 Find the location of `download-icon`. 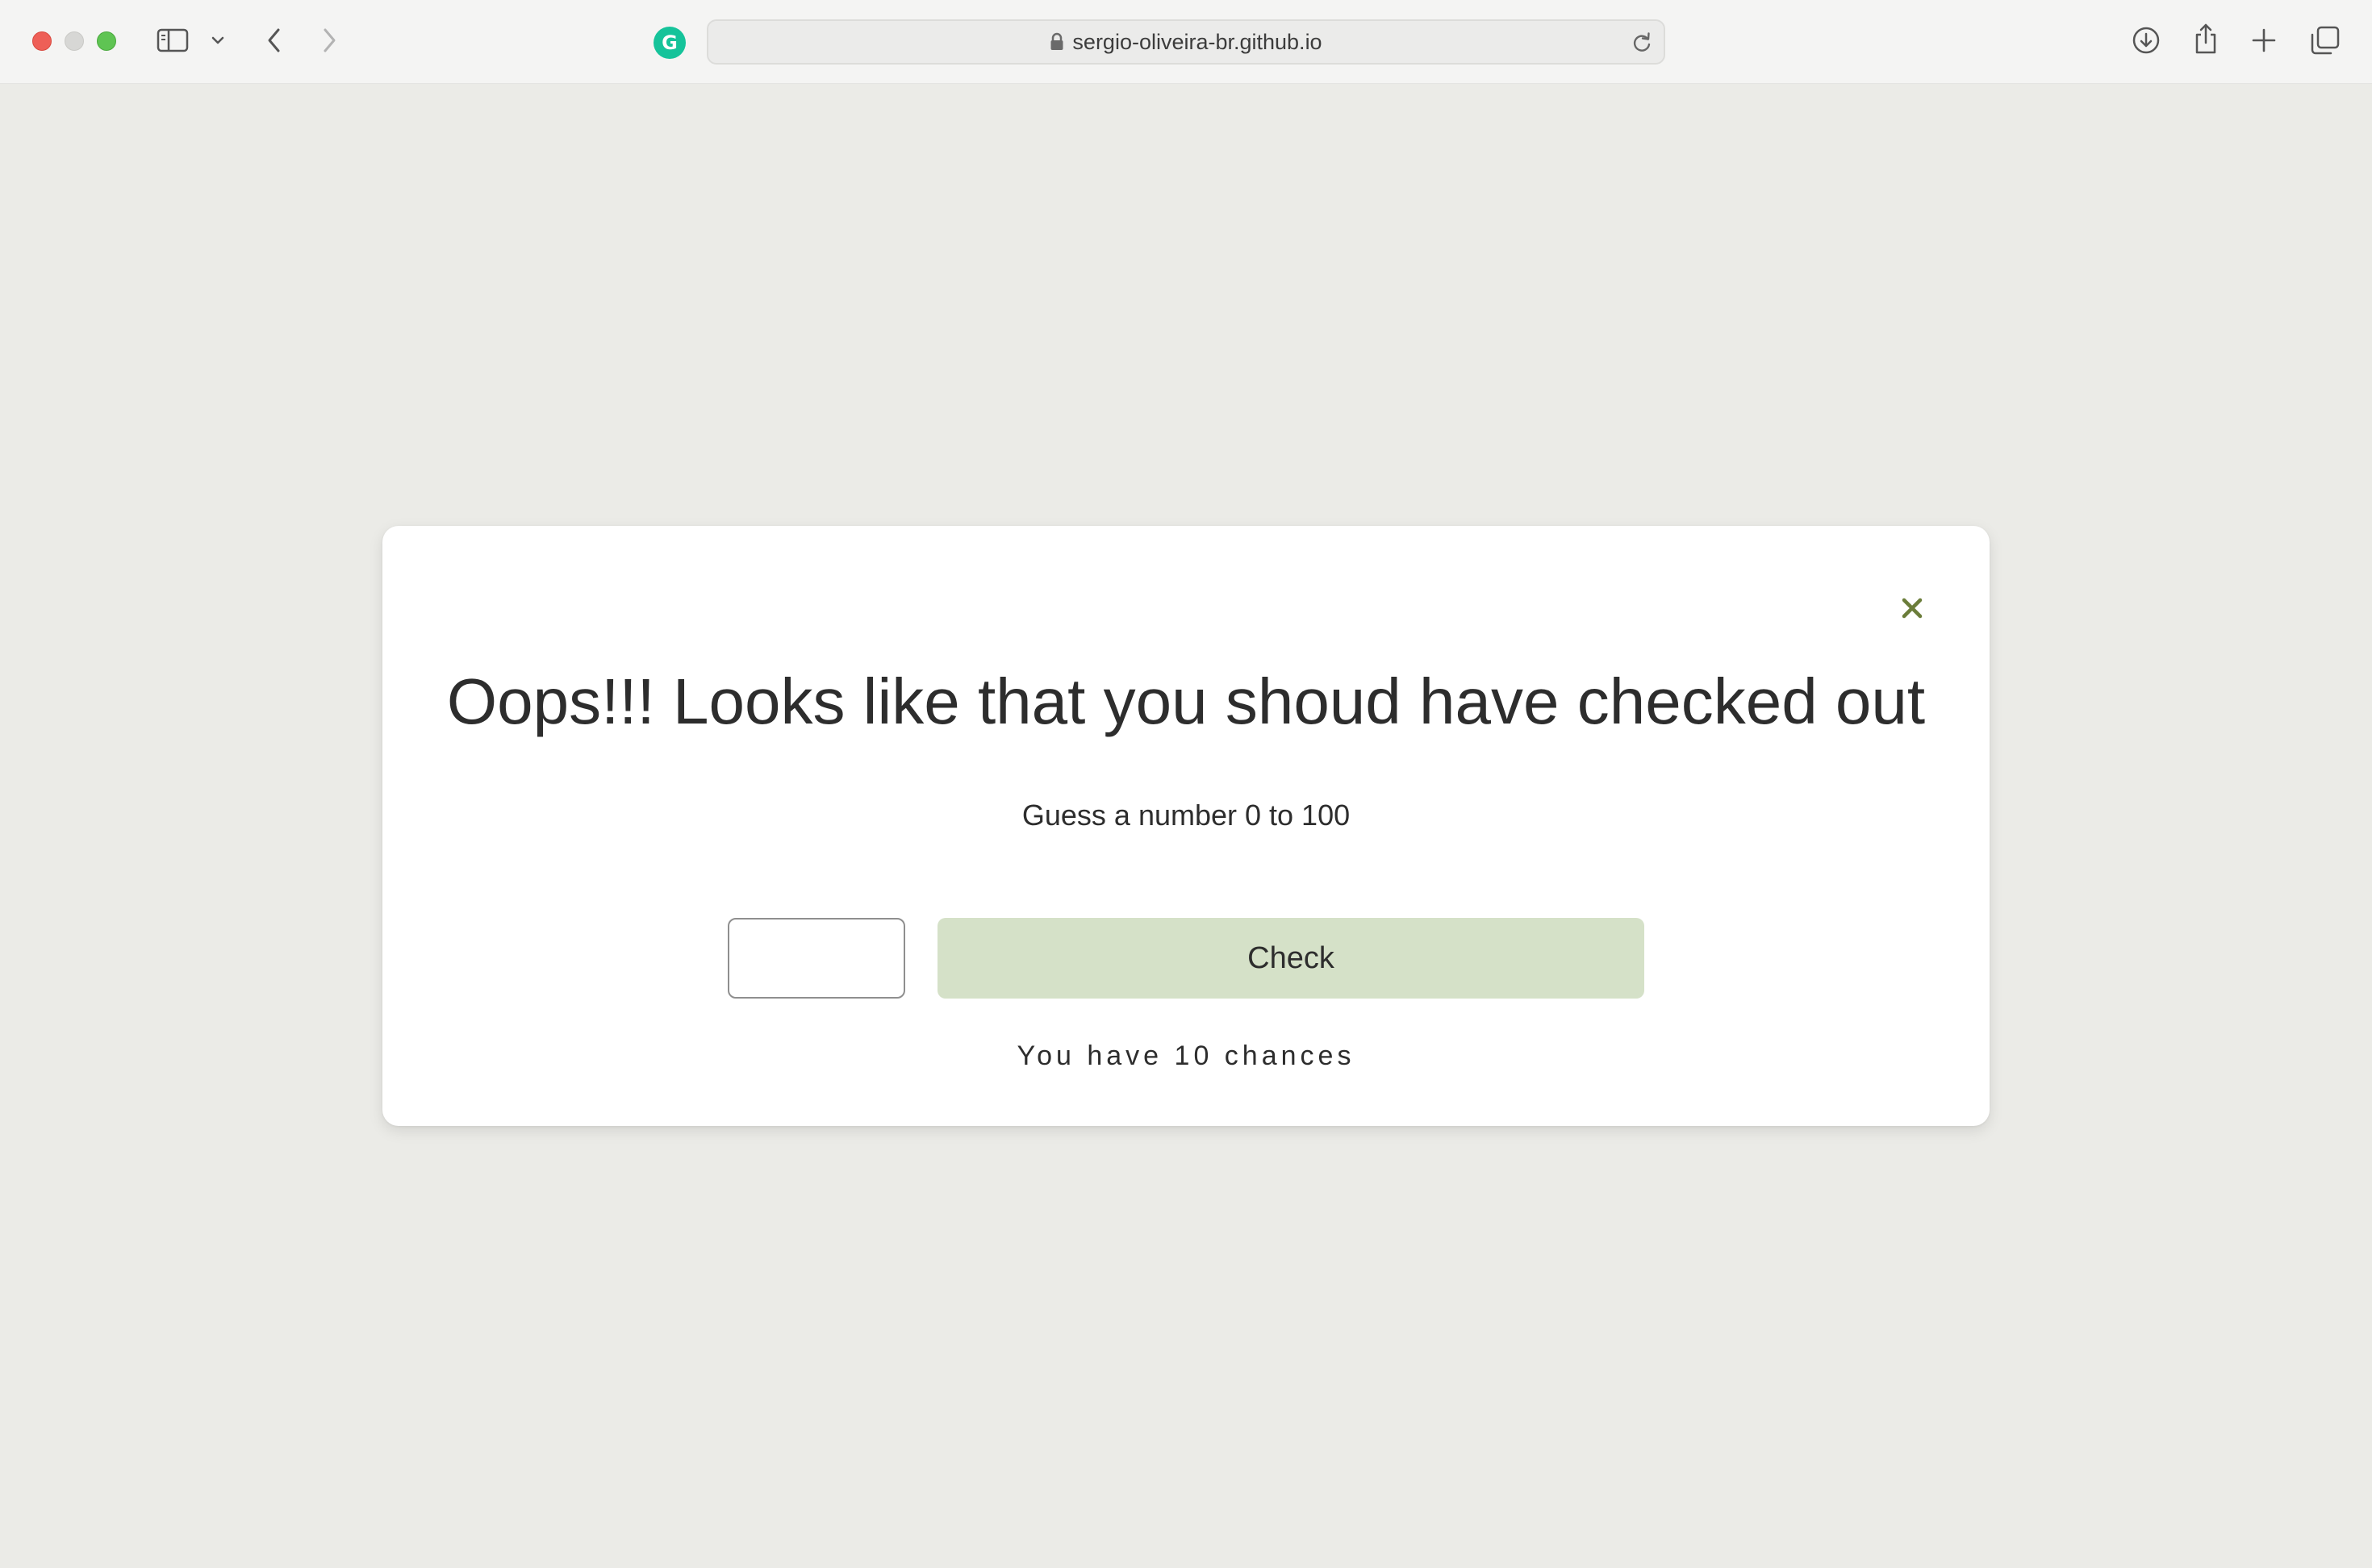

download-icon is located at coordinates (2146, 40).